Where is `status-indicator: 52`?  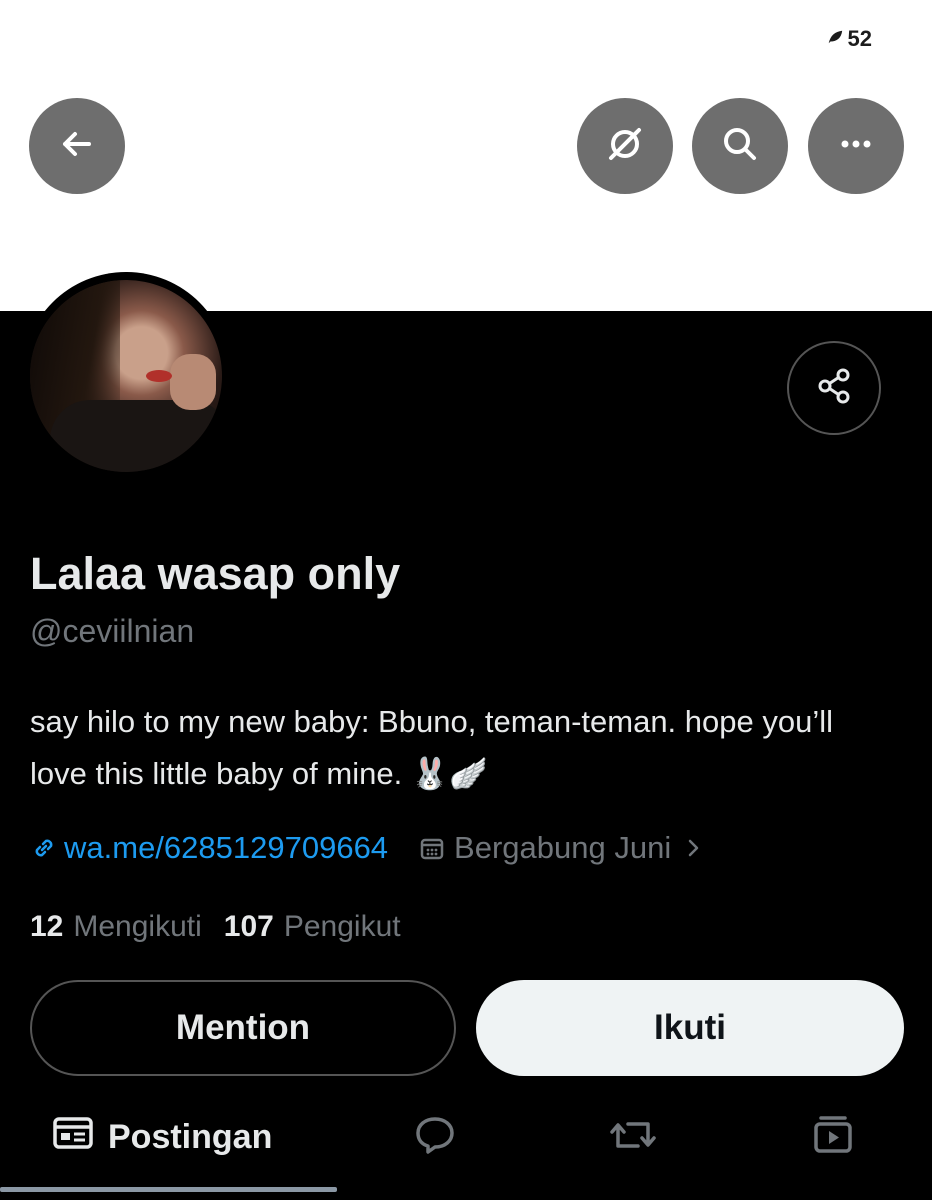 status-indicator: 52 is located at coordinates (849, 39).